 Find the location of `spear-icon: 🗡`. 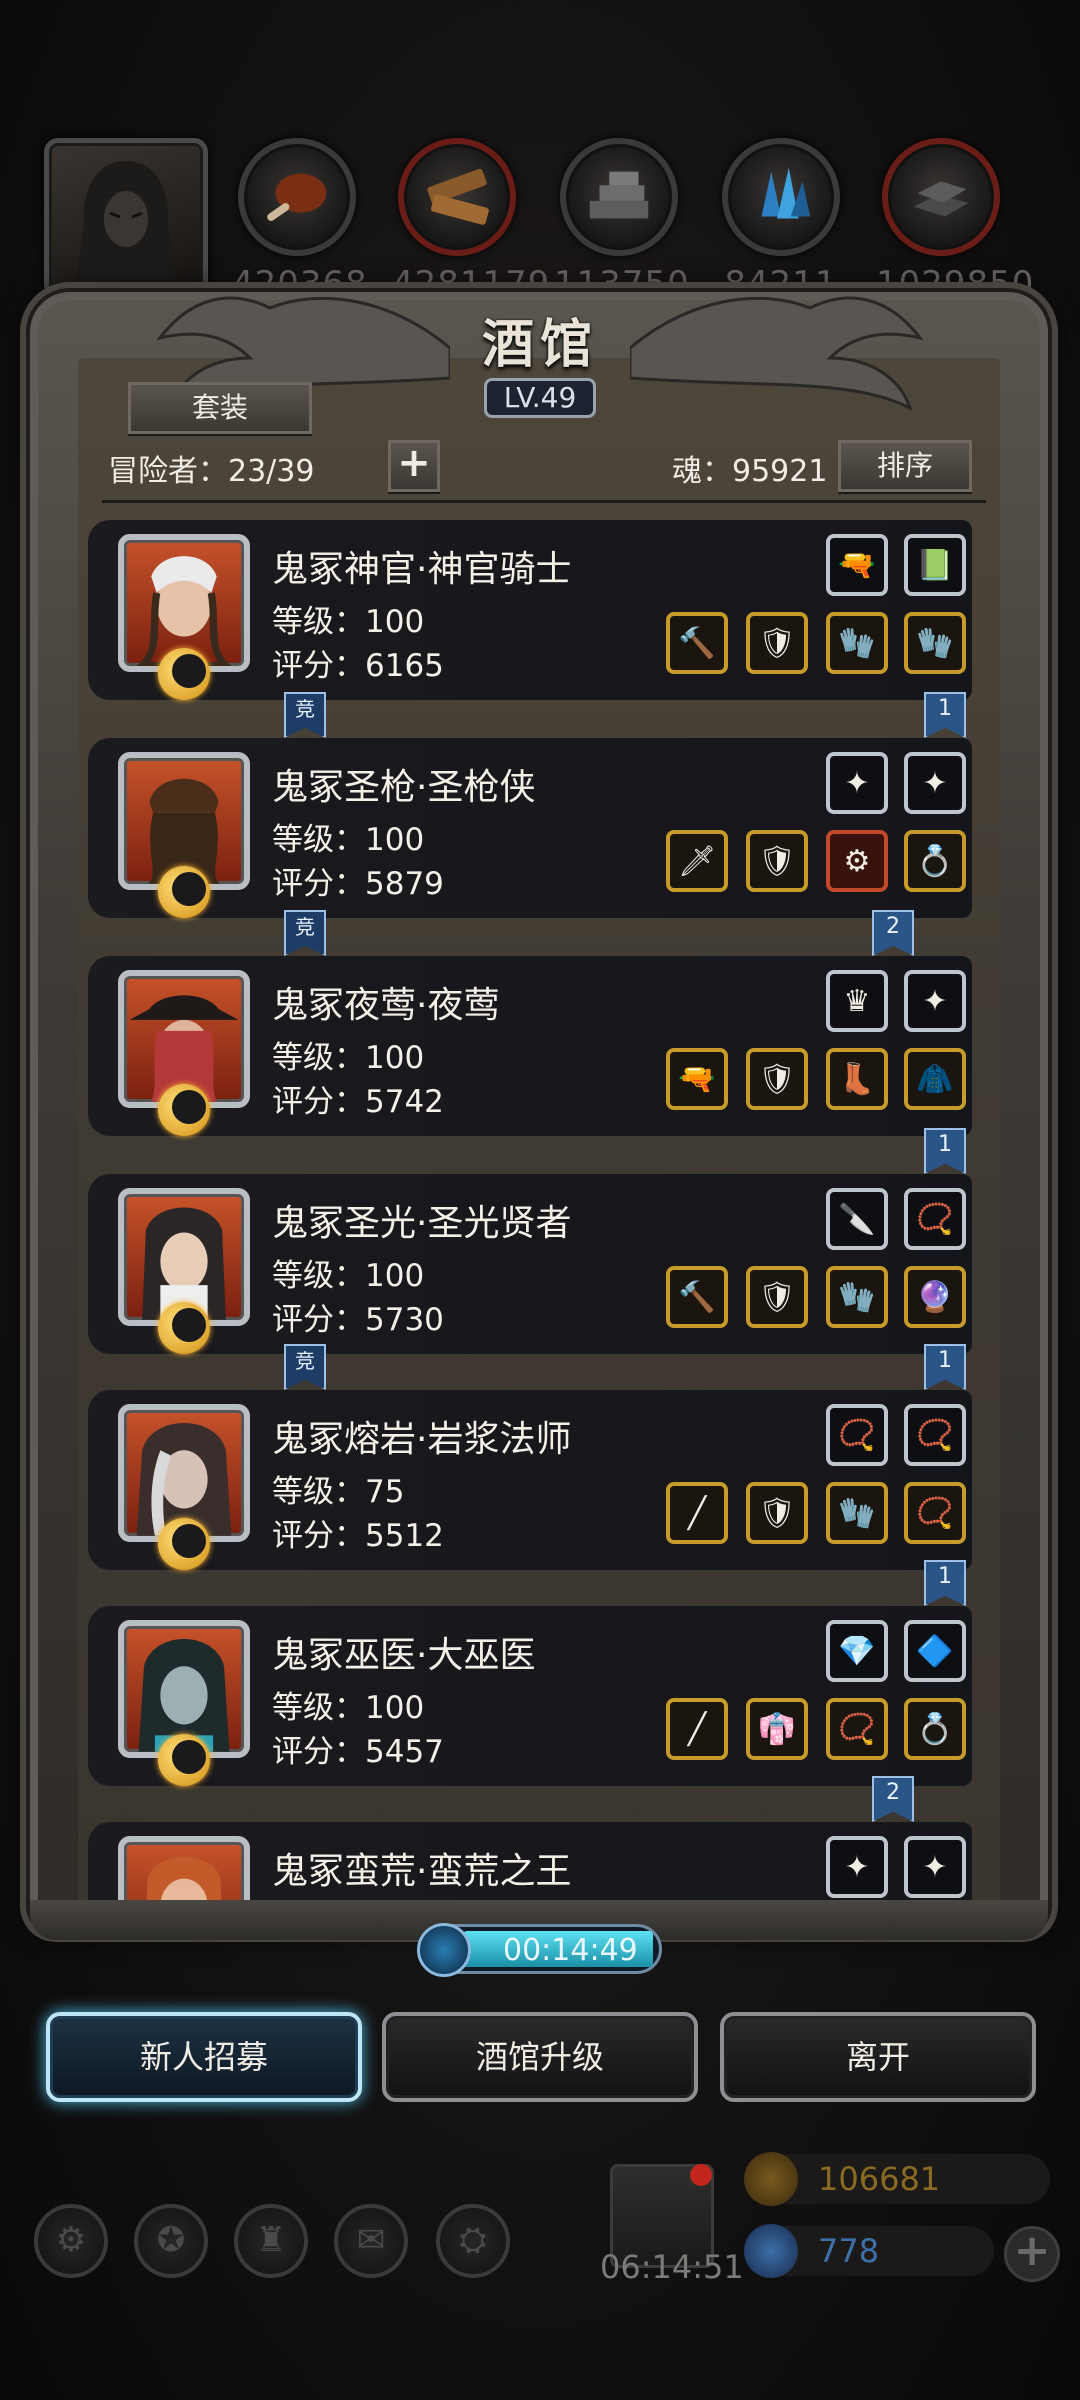

spear-icon: 🗡 is located at coordinates (697, 861).